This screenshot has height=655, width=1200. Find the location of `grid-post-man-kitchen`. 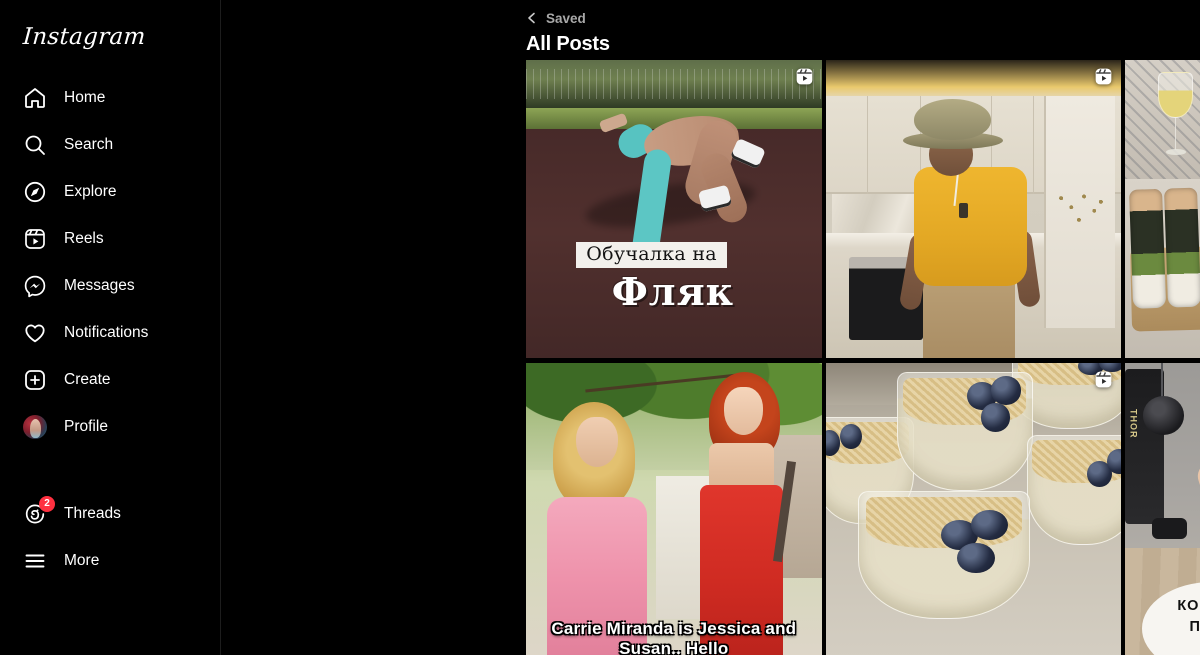

grid-post-man-kitchen is located at coordinates (973, 209).